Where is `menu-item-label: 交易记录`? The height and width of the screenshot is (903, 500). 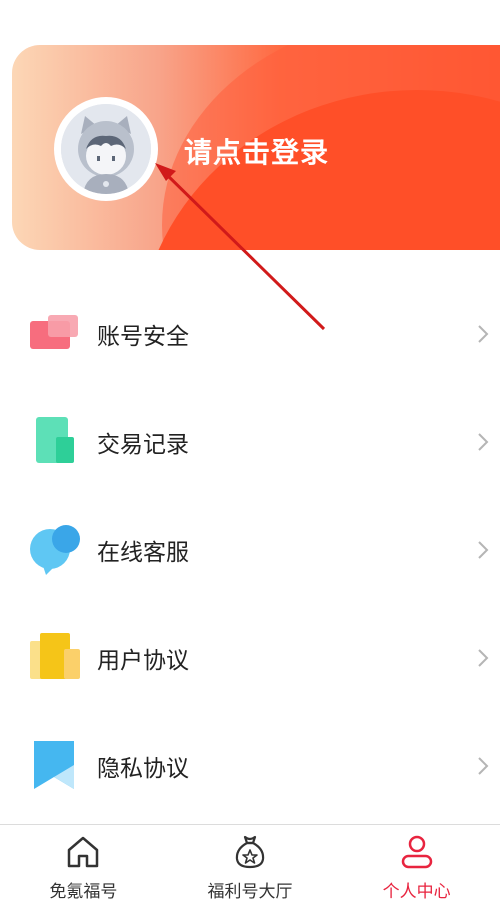 menu-item-label: 交易记录 is located at coordinates (143, 445).